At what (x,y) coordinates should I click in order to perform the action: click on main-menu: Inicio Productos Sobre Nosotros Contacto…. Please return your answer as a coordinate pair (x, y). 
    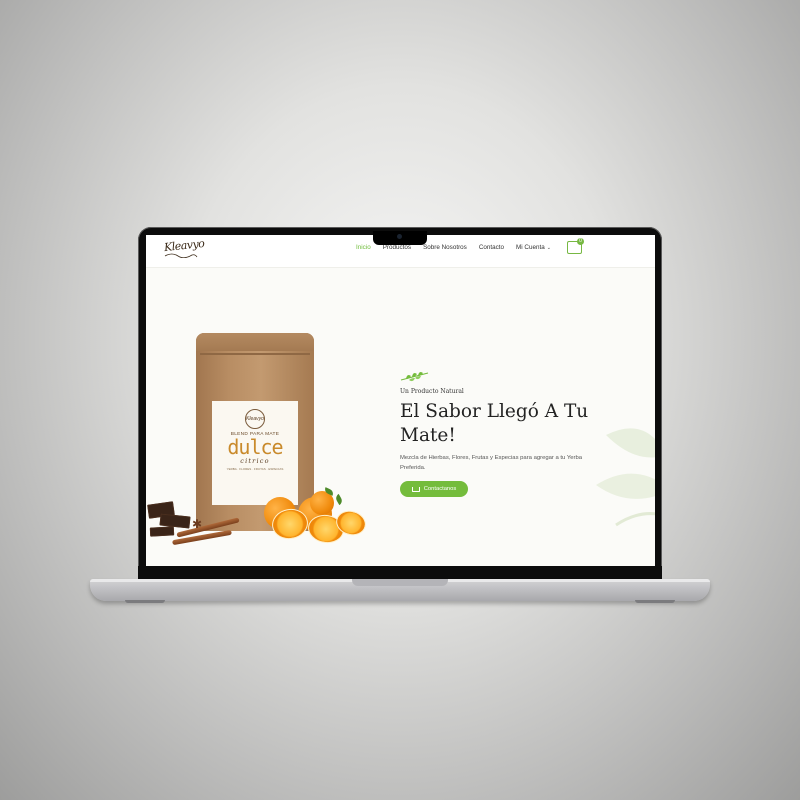
    Looking at the image, I should click on (453, 247).